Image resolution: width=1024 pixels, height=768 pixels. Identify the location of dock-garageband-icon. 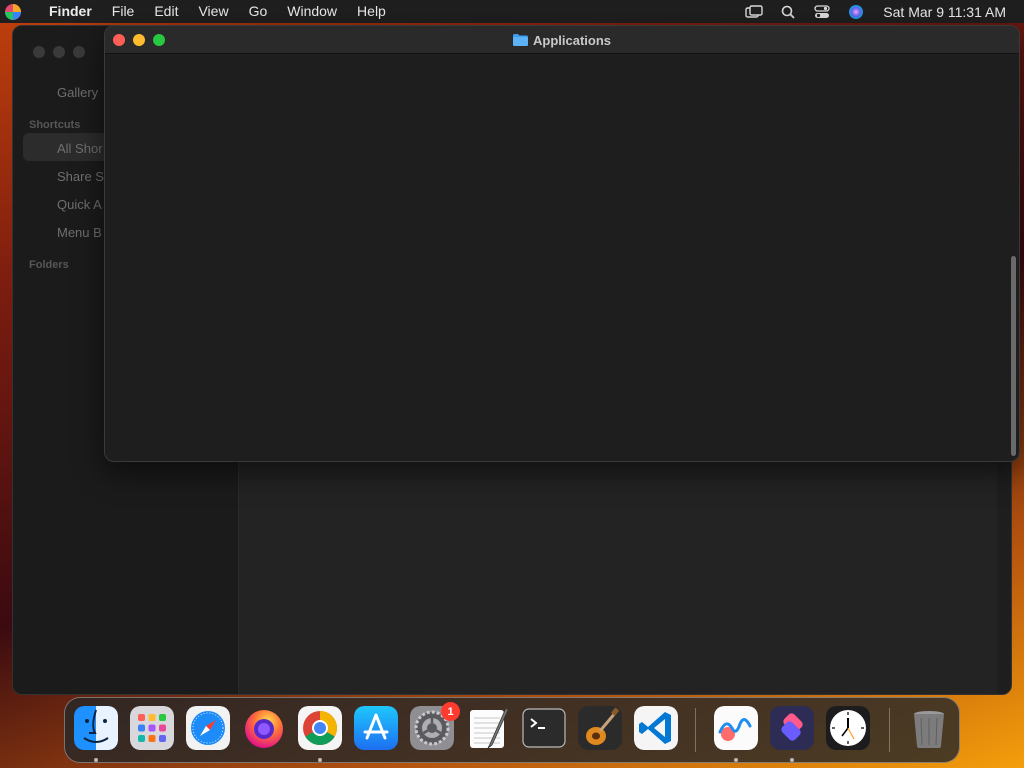
(600, 728).